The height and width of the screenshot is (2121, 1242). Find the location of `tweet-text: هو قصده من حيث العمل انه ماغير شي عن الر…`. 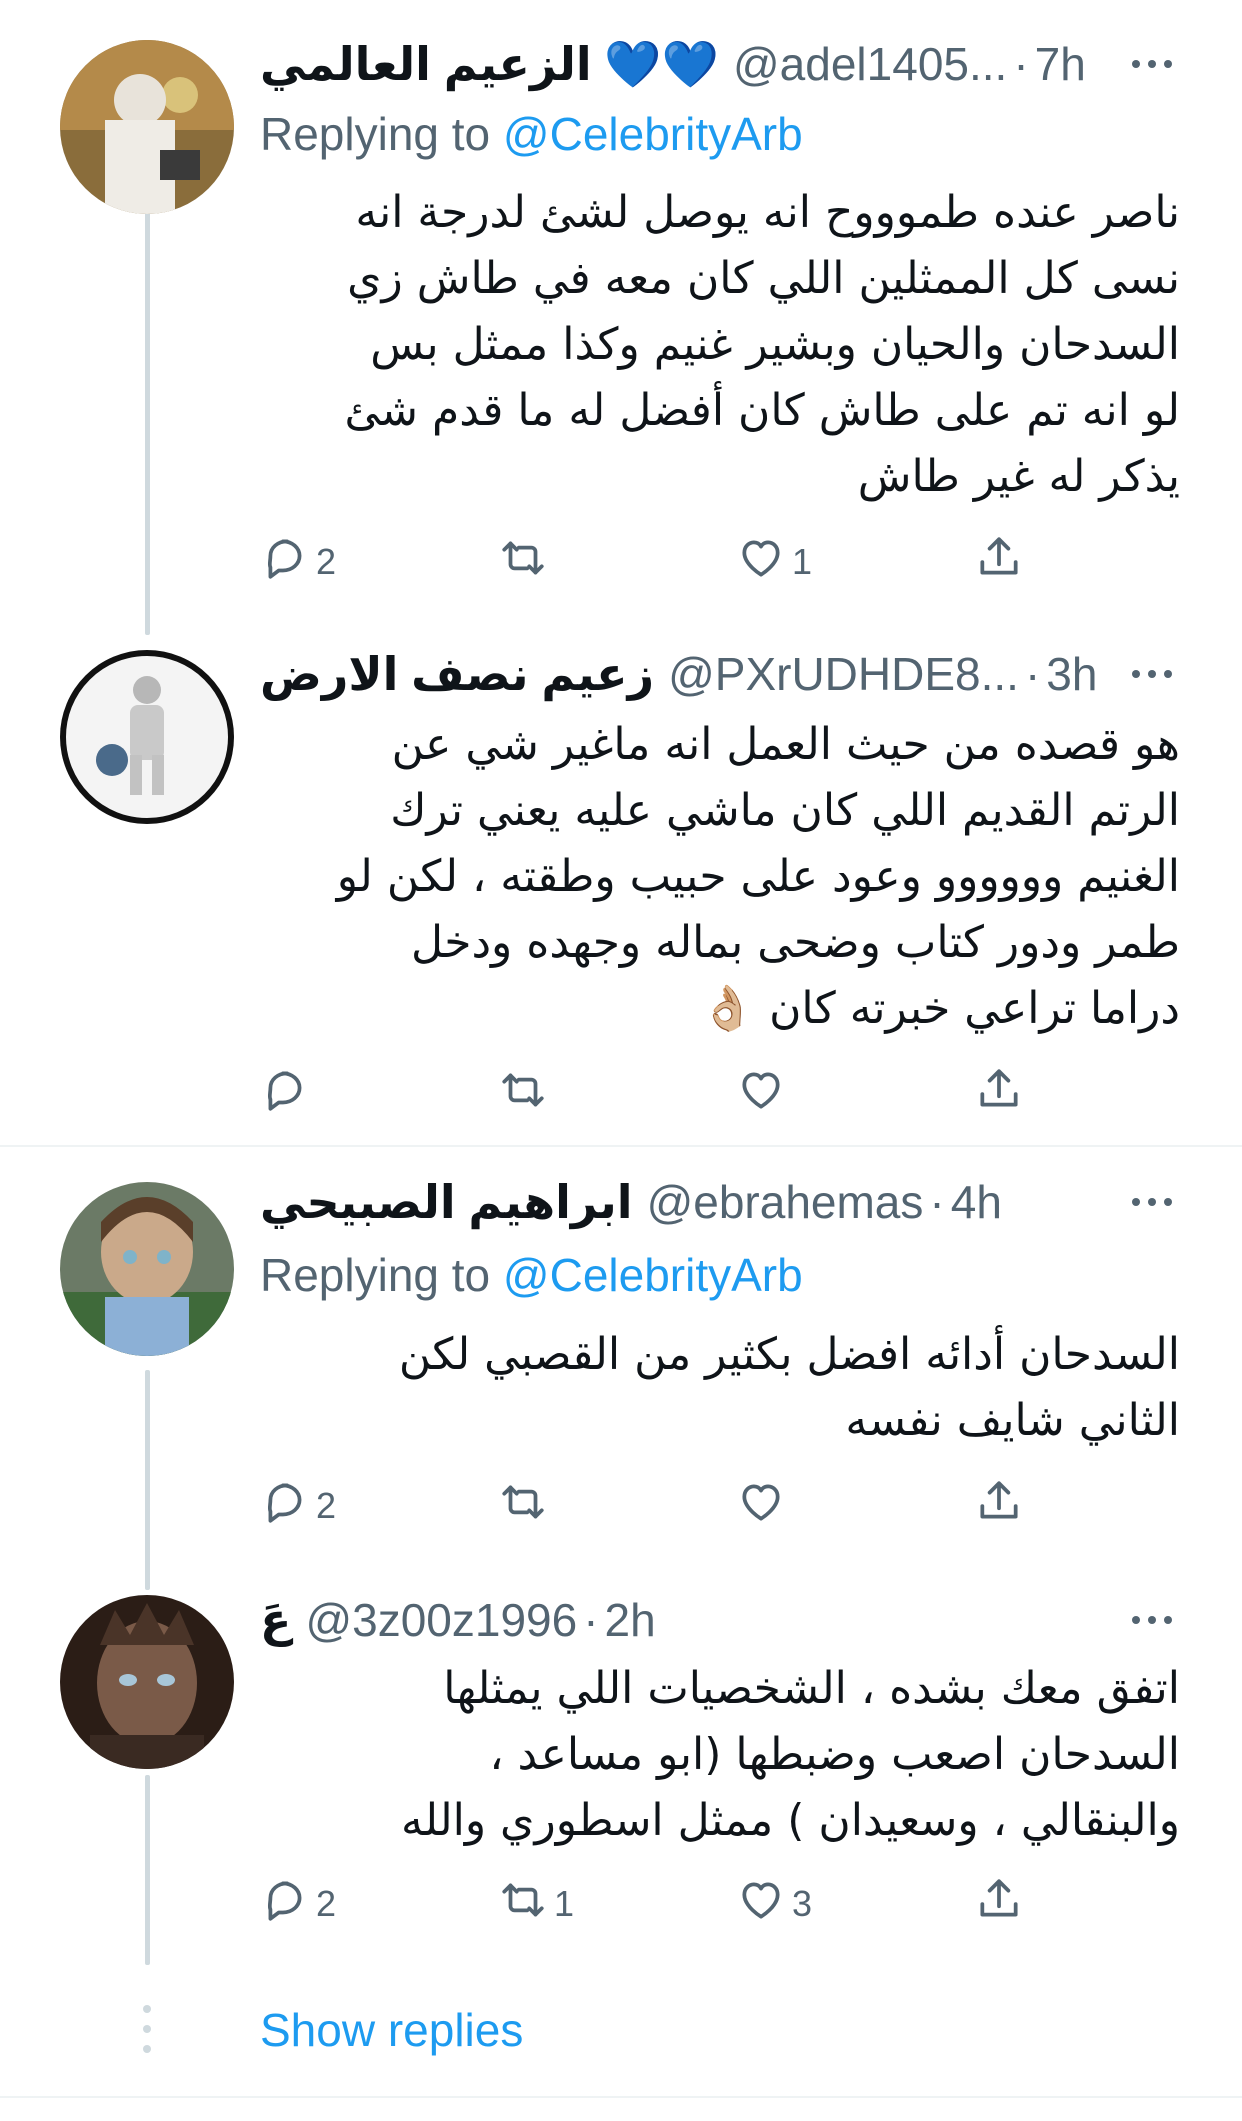

tweet-text: هو قصده من حيث العمل انه ماغير شي عن الر… is located at coordinates (758, 876).